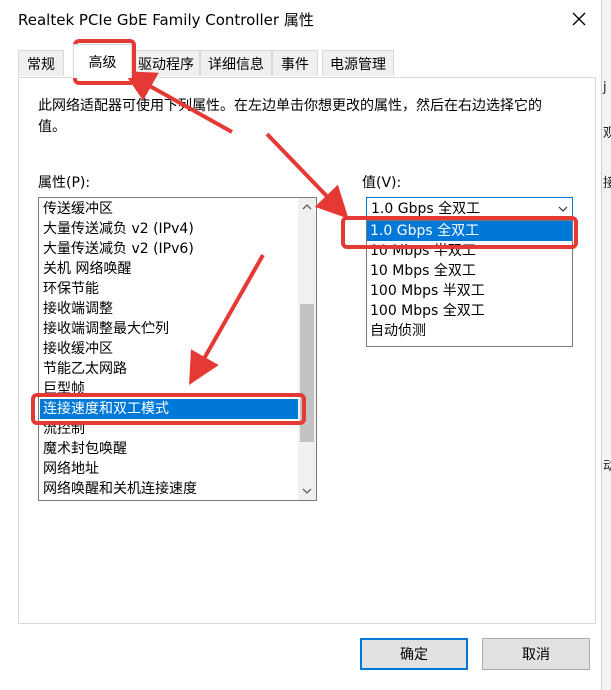  I want to click on property-item: 大量传送减负 v2 (IPv6), so click(169, 249).